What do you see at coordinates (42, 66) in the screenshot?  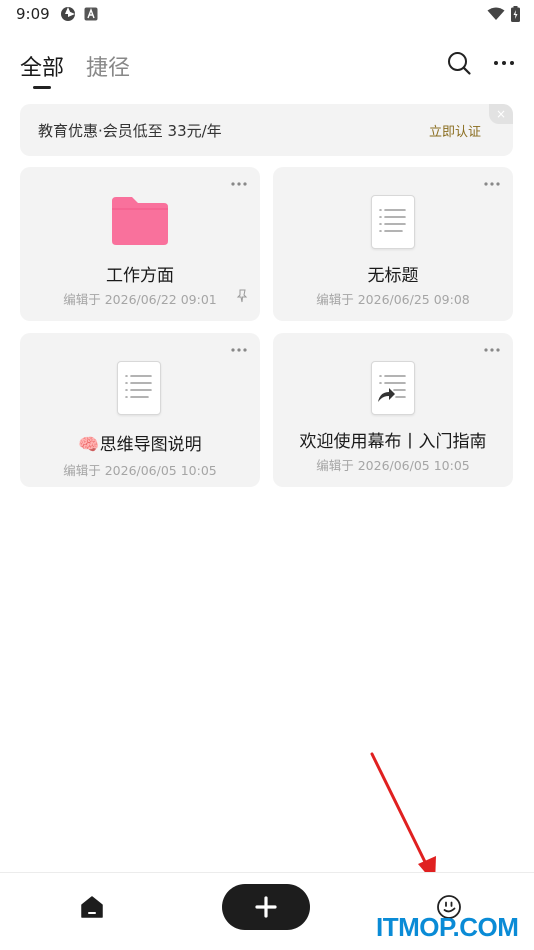 I see `tab-all: 全部` at bounding box center [42, 66].